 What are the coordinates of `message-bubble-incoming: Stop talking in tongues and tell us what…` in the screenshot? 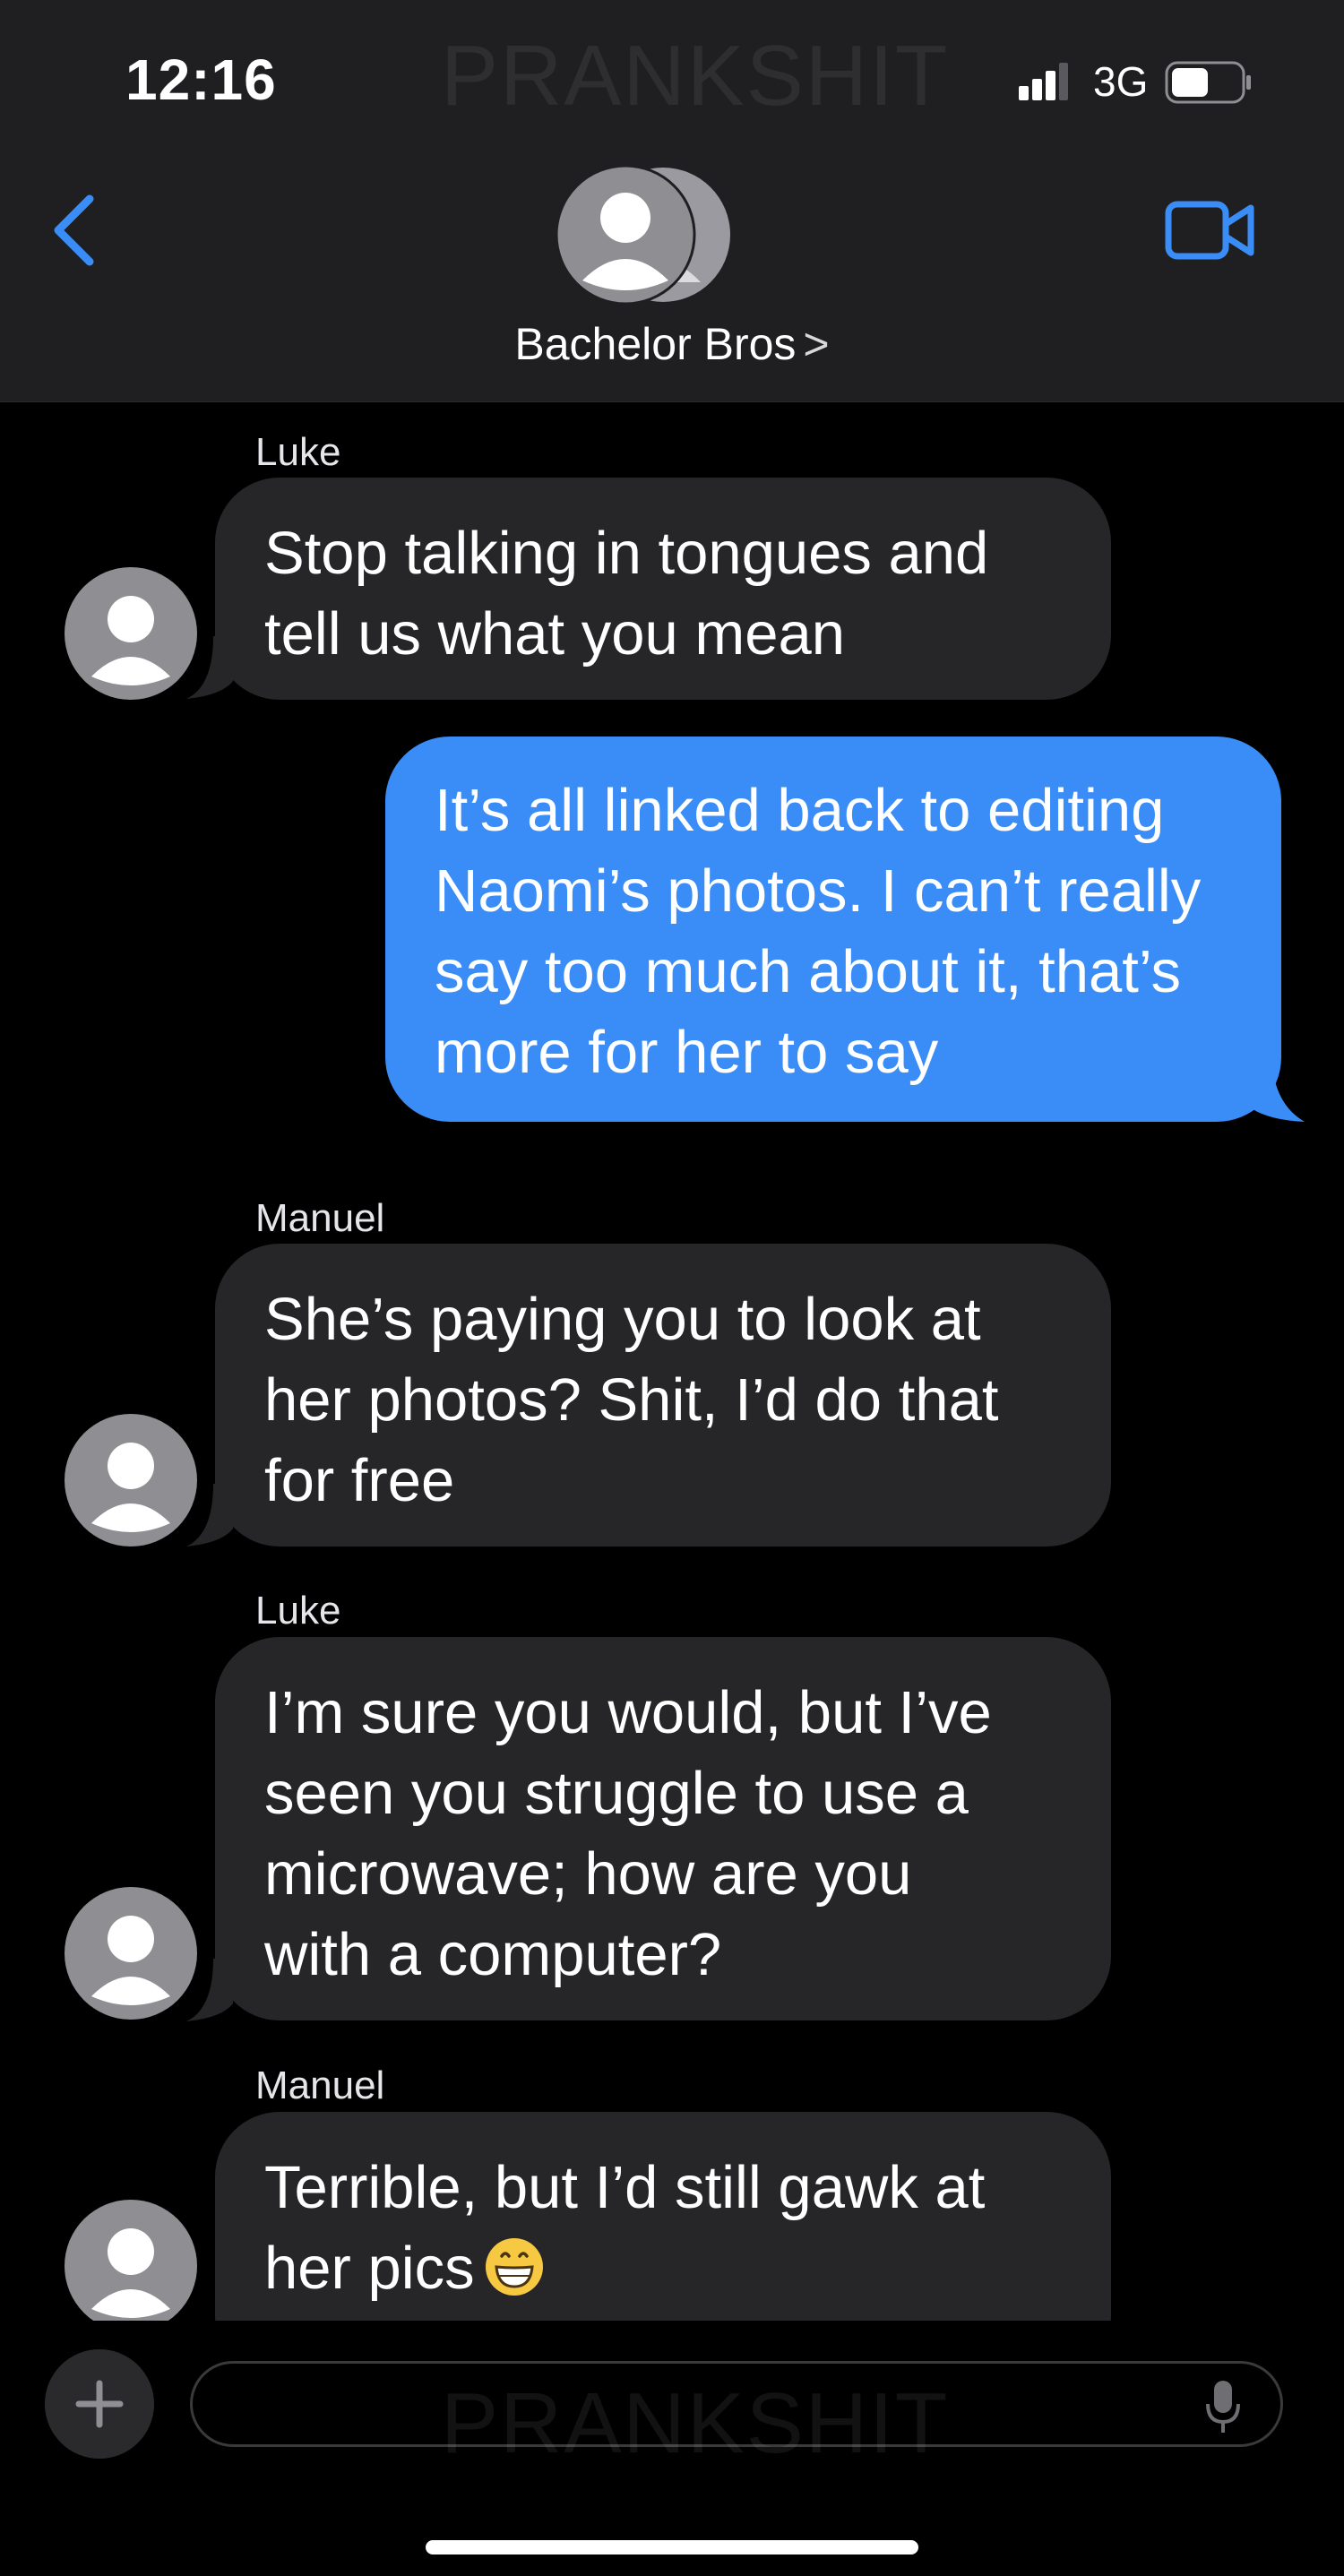 It's located at (663, 589).